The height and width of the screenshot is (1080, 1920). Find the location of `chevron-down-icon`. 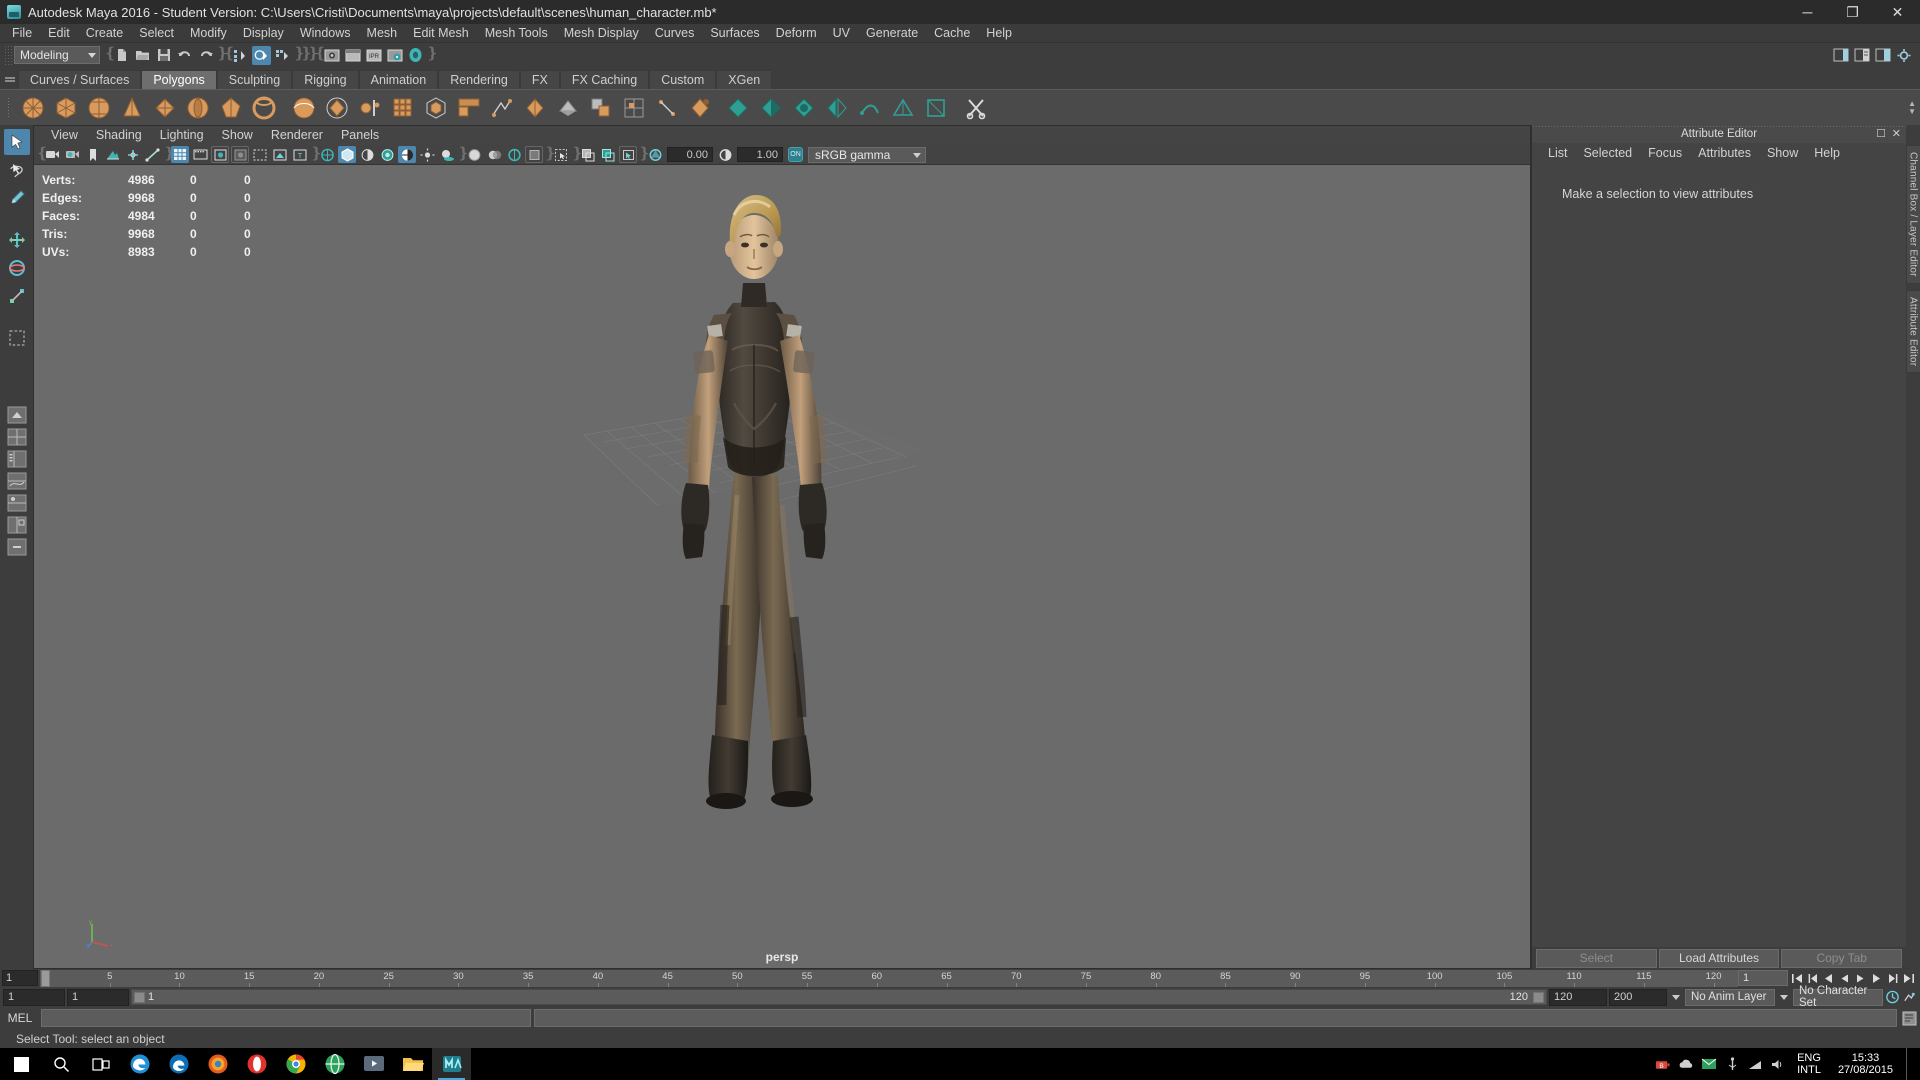

chevron-down-icon is located at coordinates (1676, 997).